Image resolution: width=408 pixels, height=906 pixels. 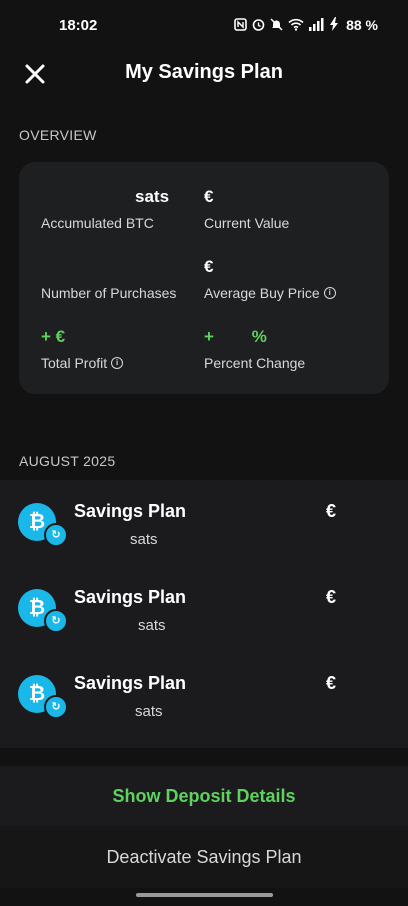 I want to click on stat-accumulated-btc: sats Accumulated BTC, so click(x=105, y=209).